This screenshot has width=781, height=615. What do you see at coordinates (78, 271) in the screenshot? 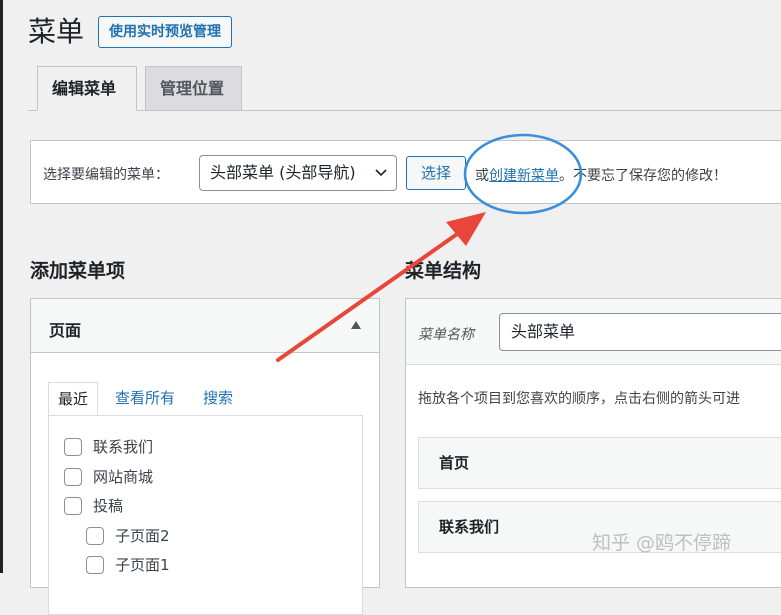
I see `add-menu-items-heading: 添加菜单项` at bounding box center [78, 271].